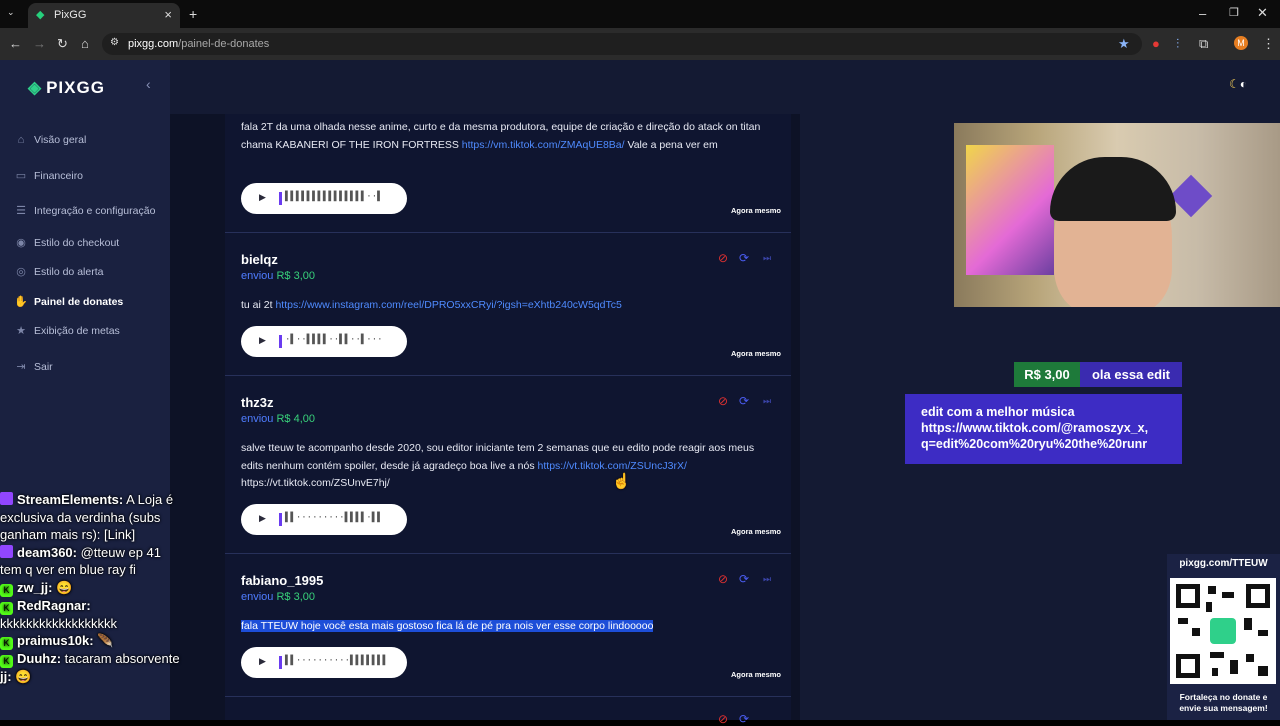  Describe the element at coordinates (35, 87) in the screenshot. I see `pixgg-logo-icon: ◈` at that location.